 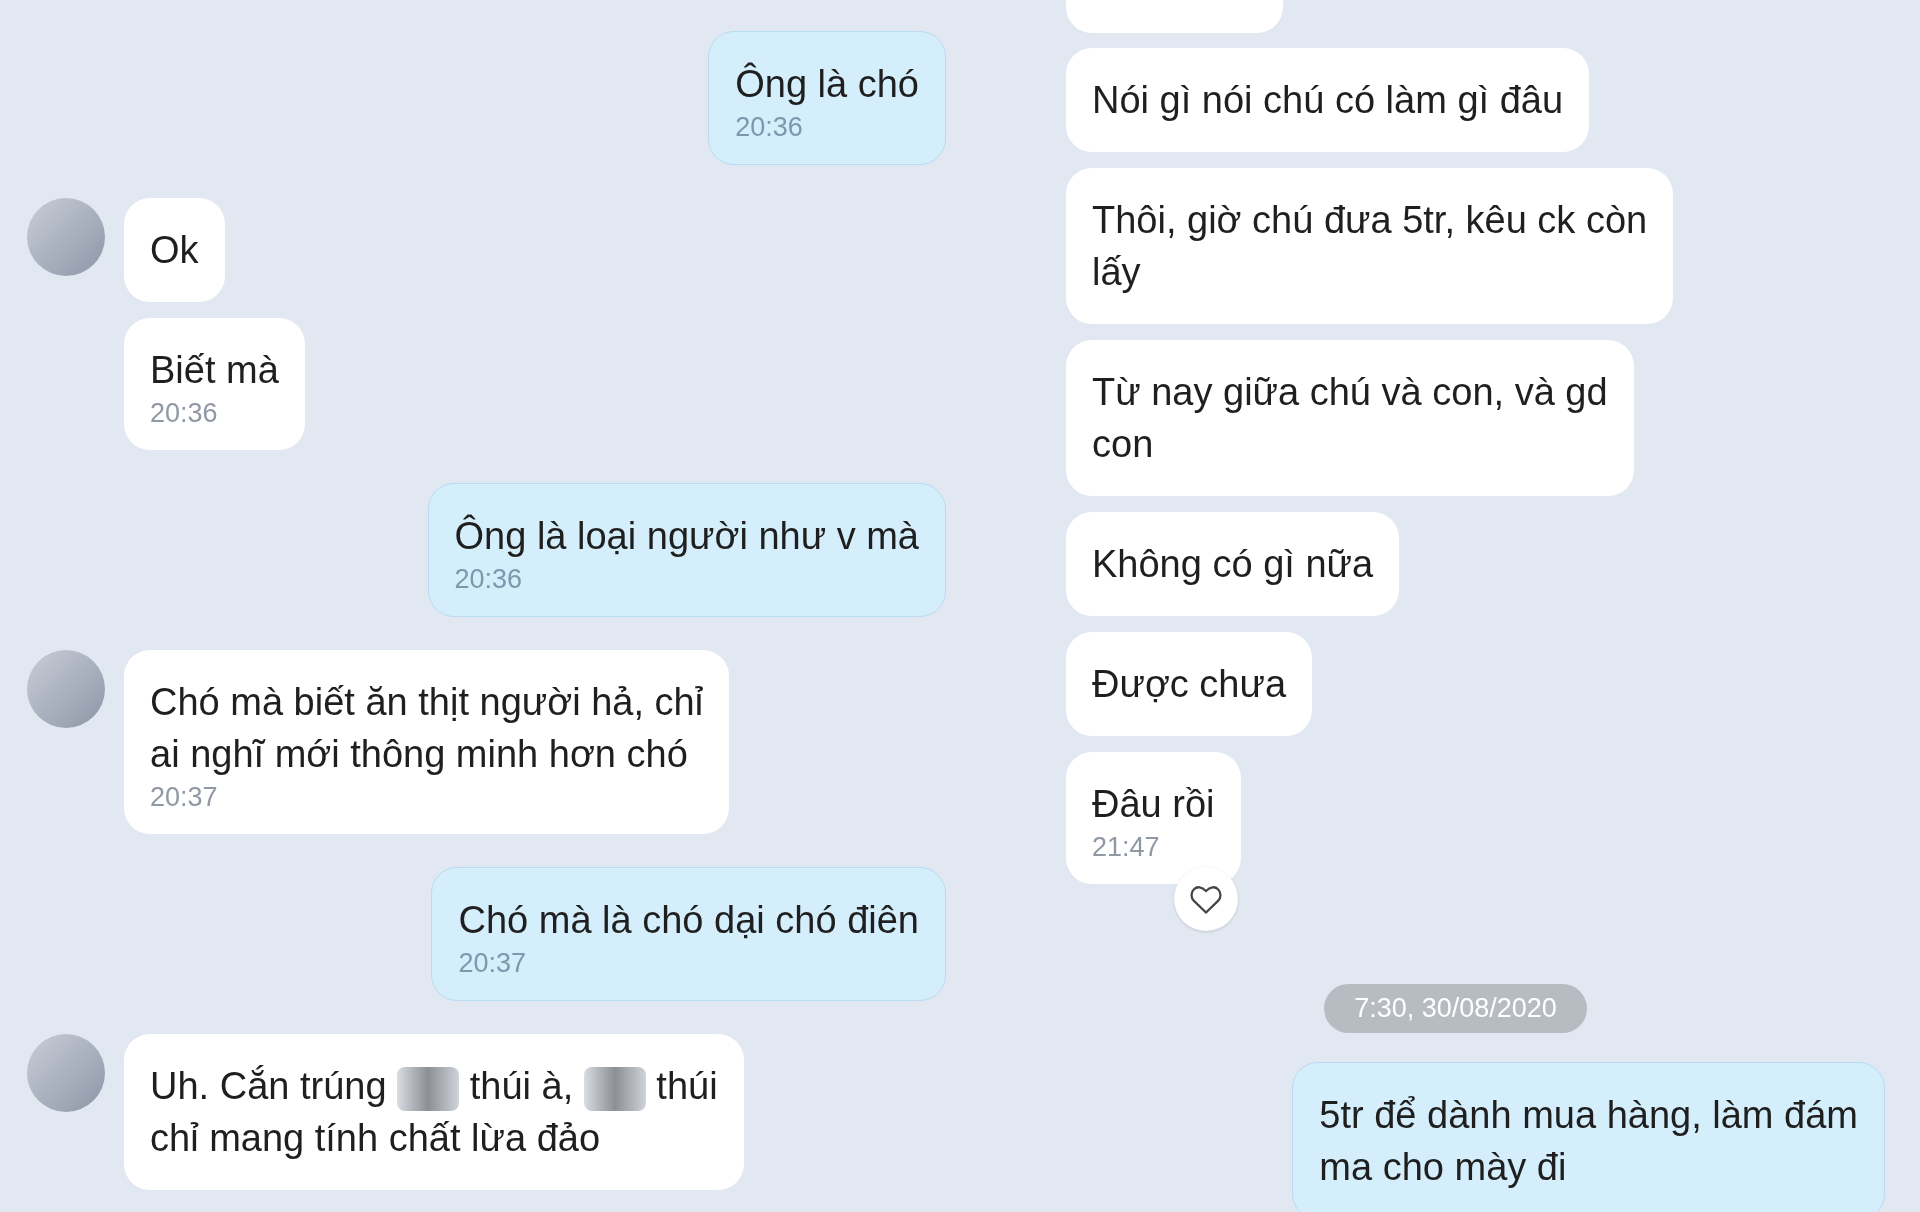 I want to click on date-divider: 7:30, 30/08/2020, so click(x=1455, y=1008).